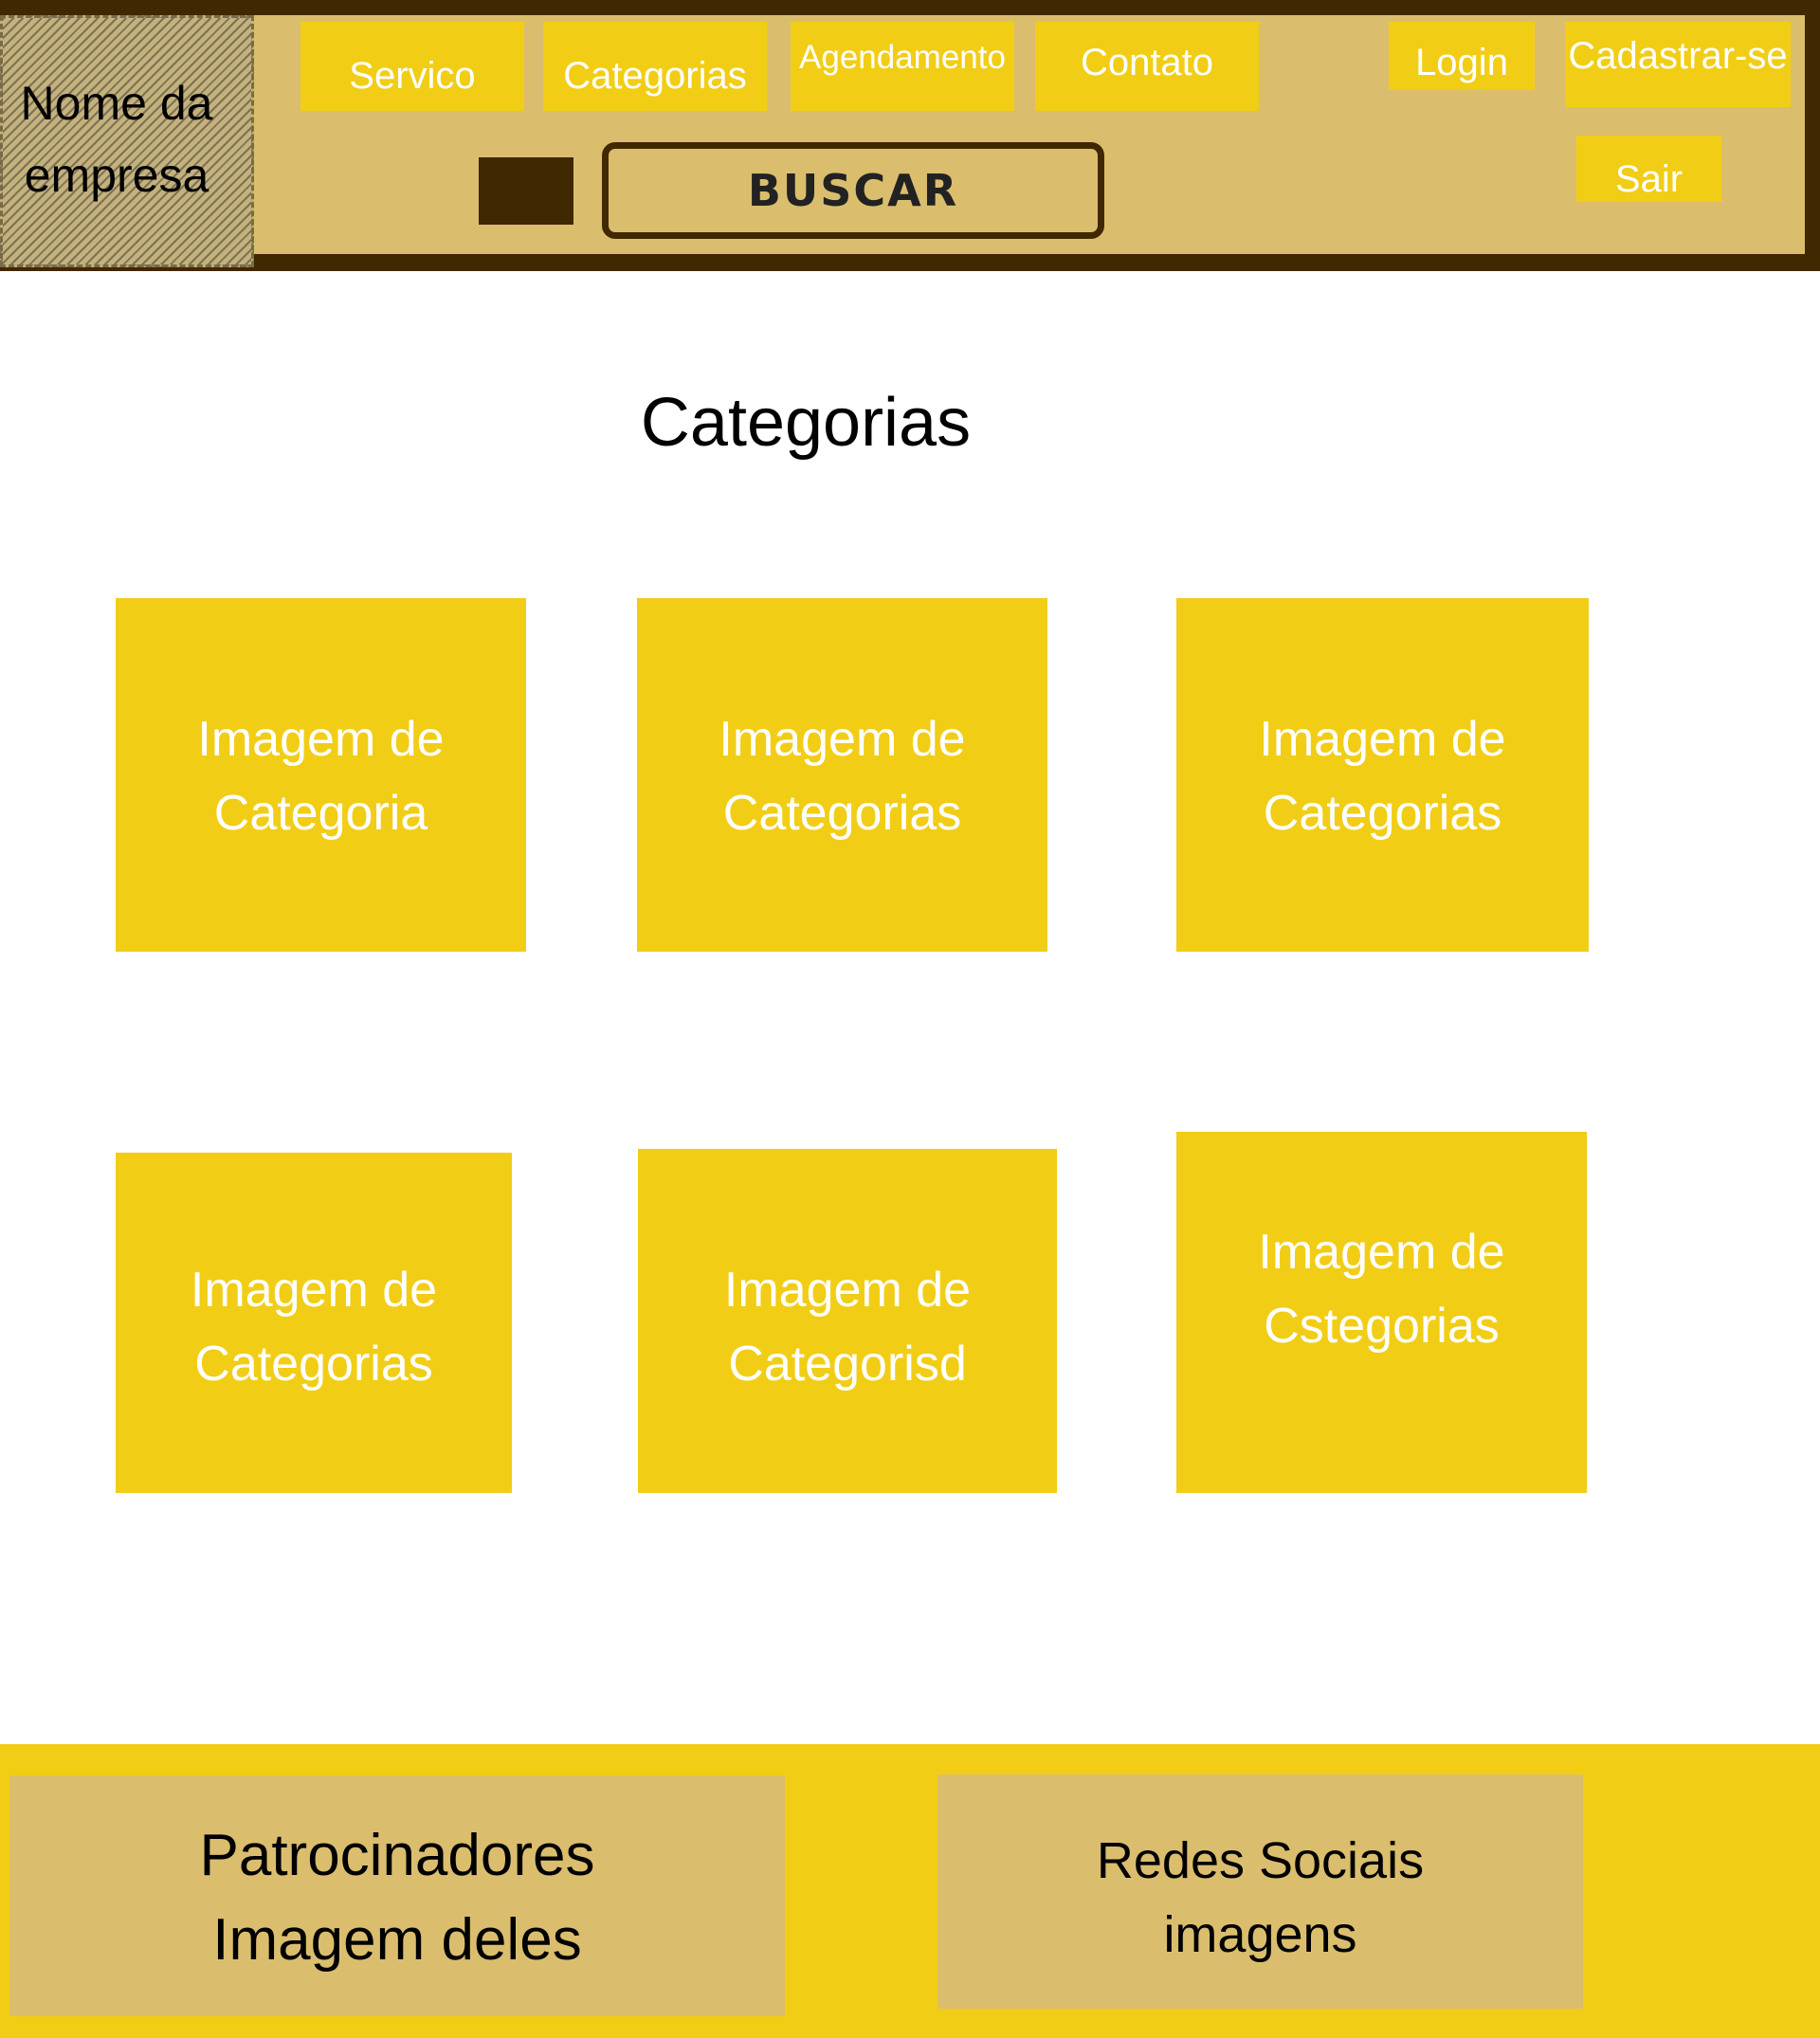  I want to click on page-title: Categorias, so click(806, 423).